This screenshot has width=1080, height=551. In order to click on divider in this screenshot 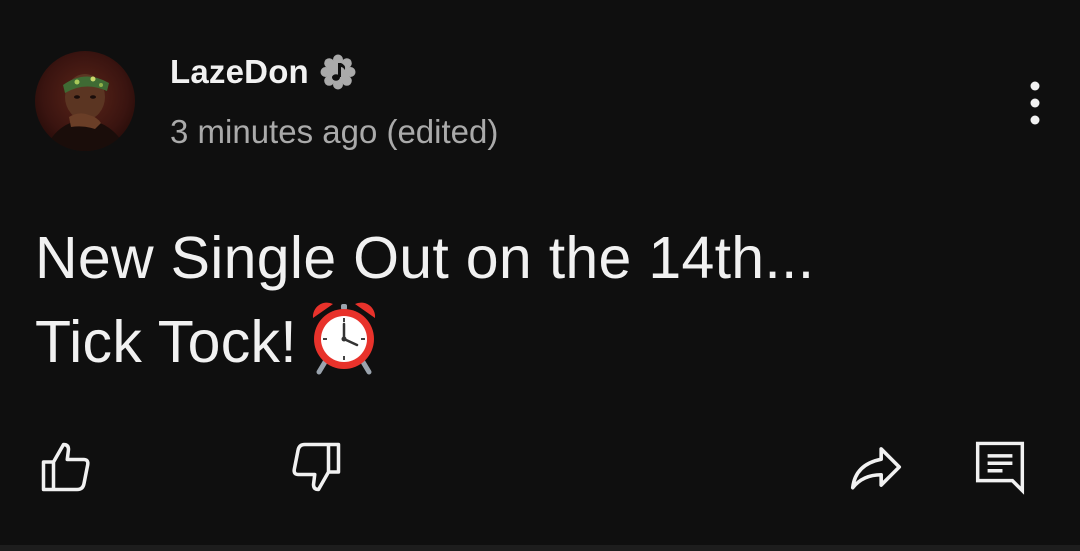, I will do `click(540, 548)`.